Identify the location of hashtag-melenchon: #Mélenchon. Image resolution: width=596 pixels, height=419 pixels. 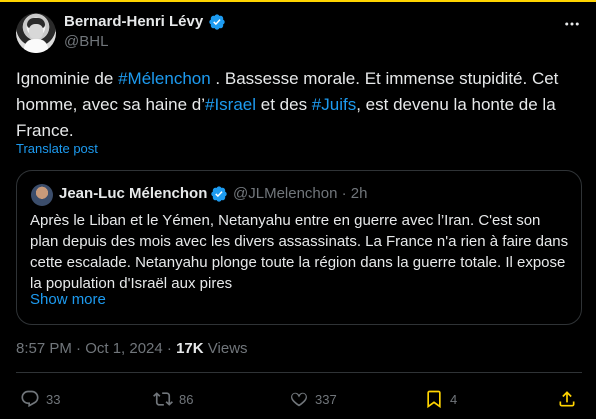
(164, 78).